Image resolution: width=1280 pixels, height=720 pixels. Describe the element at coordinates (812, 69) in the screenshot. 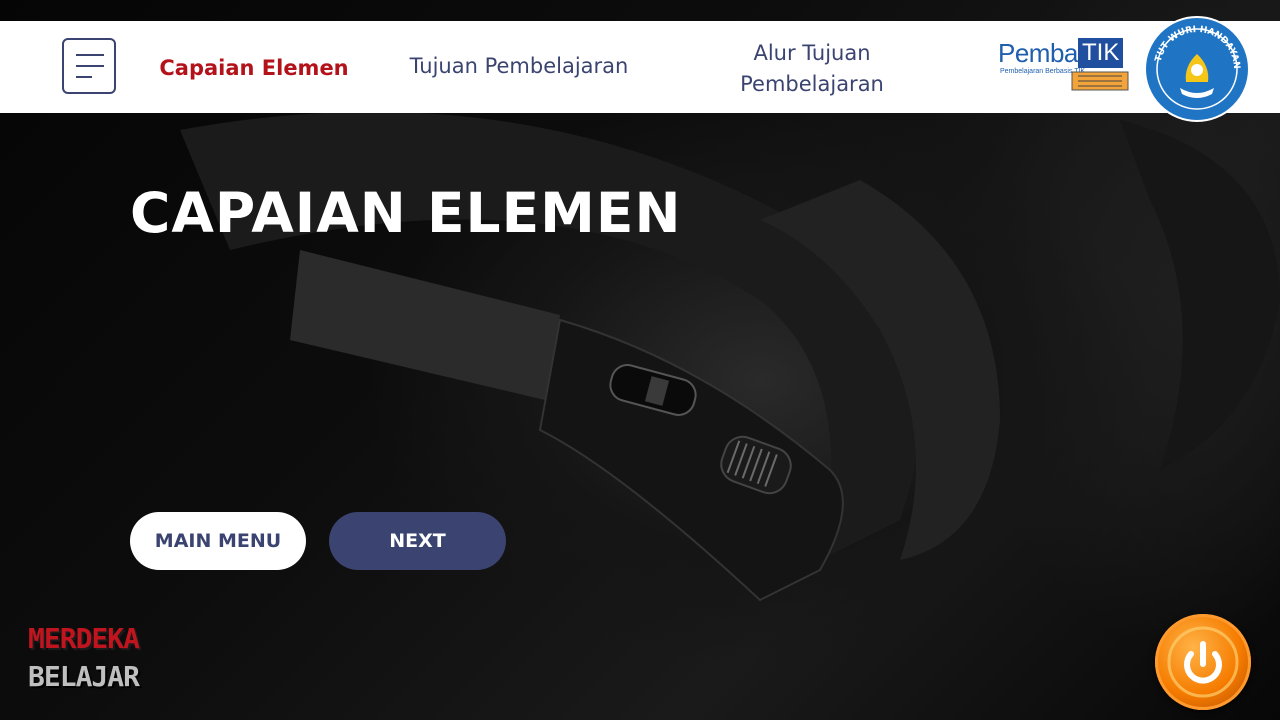

I see `nav-alur-tujuan-pembelajaran: Alur Tujuan Pembelajaran` at that location.